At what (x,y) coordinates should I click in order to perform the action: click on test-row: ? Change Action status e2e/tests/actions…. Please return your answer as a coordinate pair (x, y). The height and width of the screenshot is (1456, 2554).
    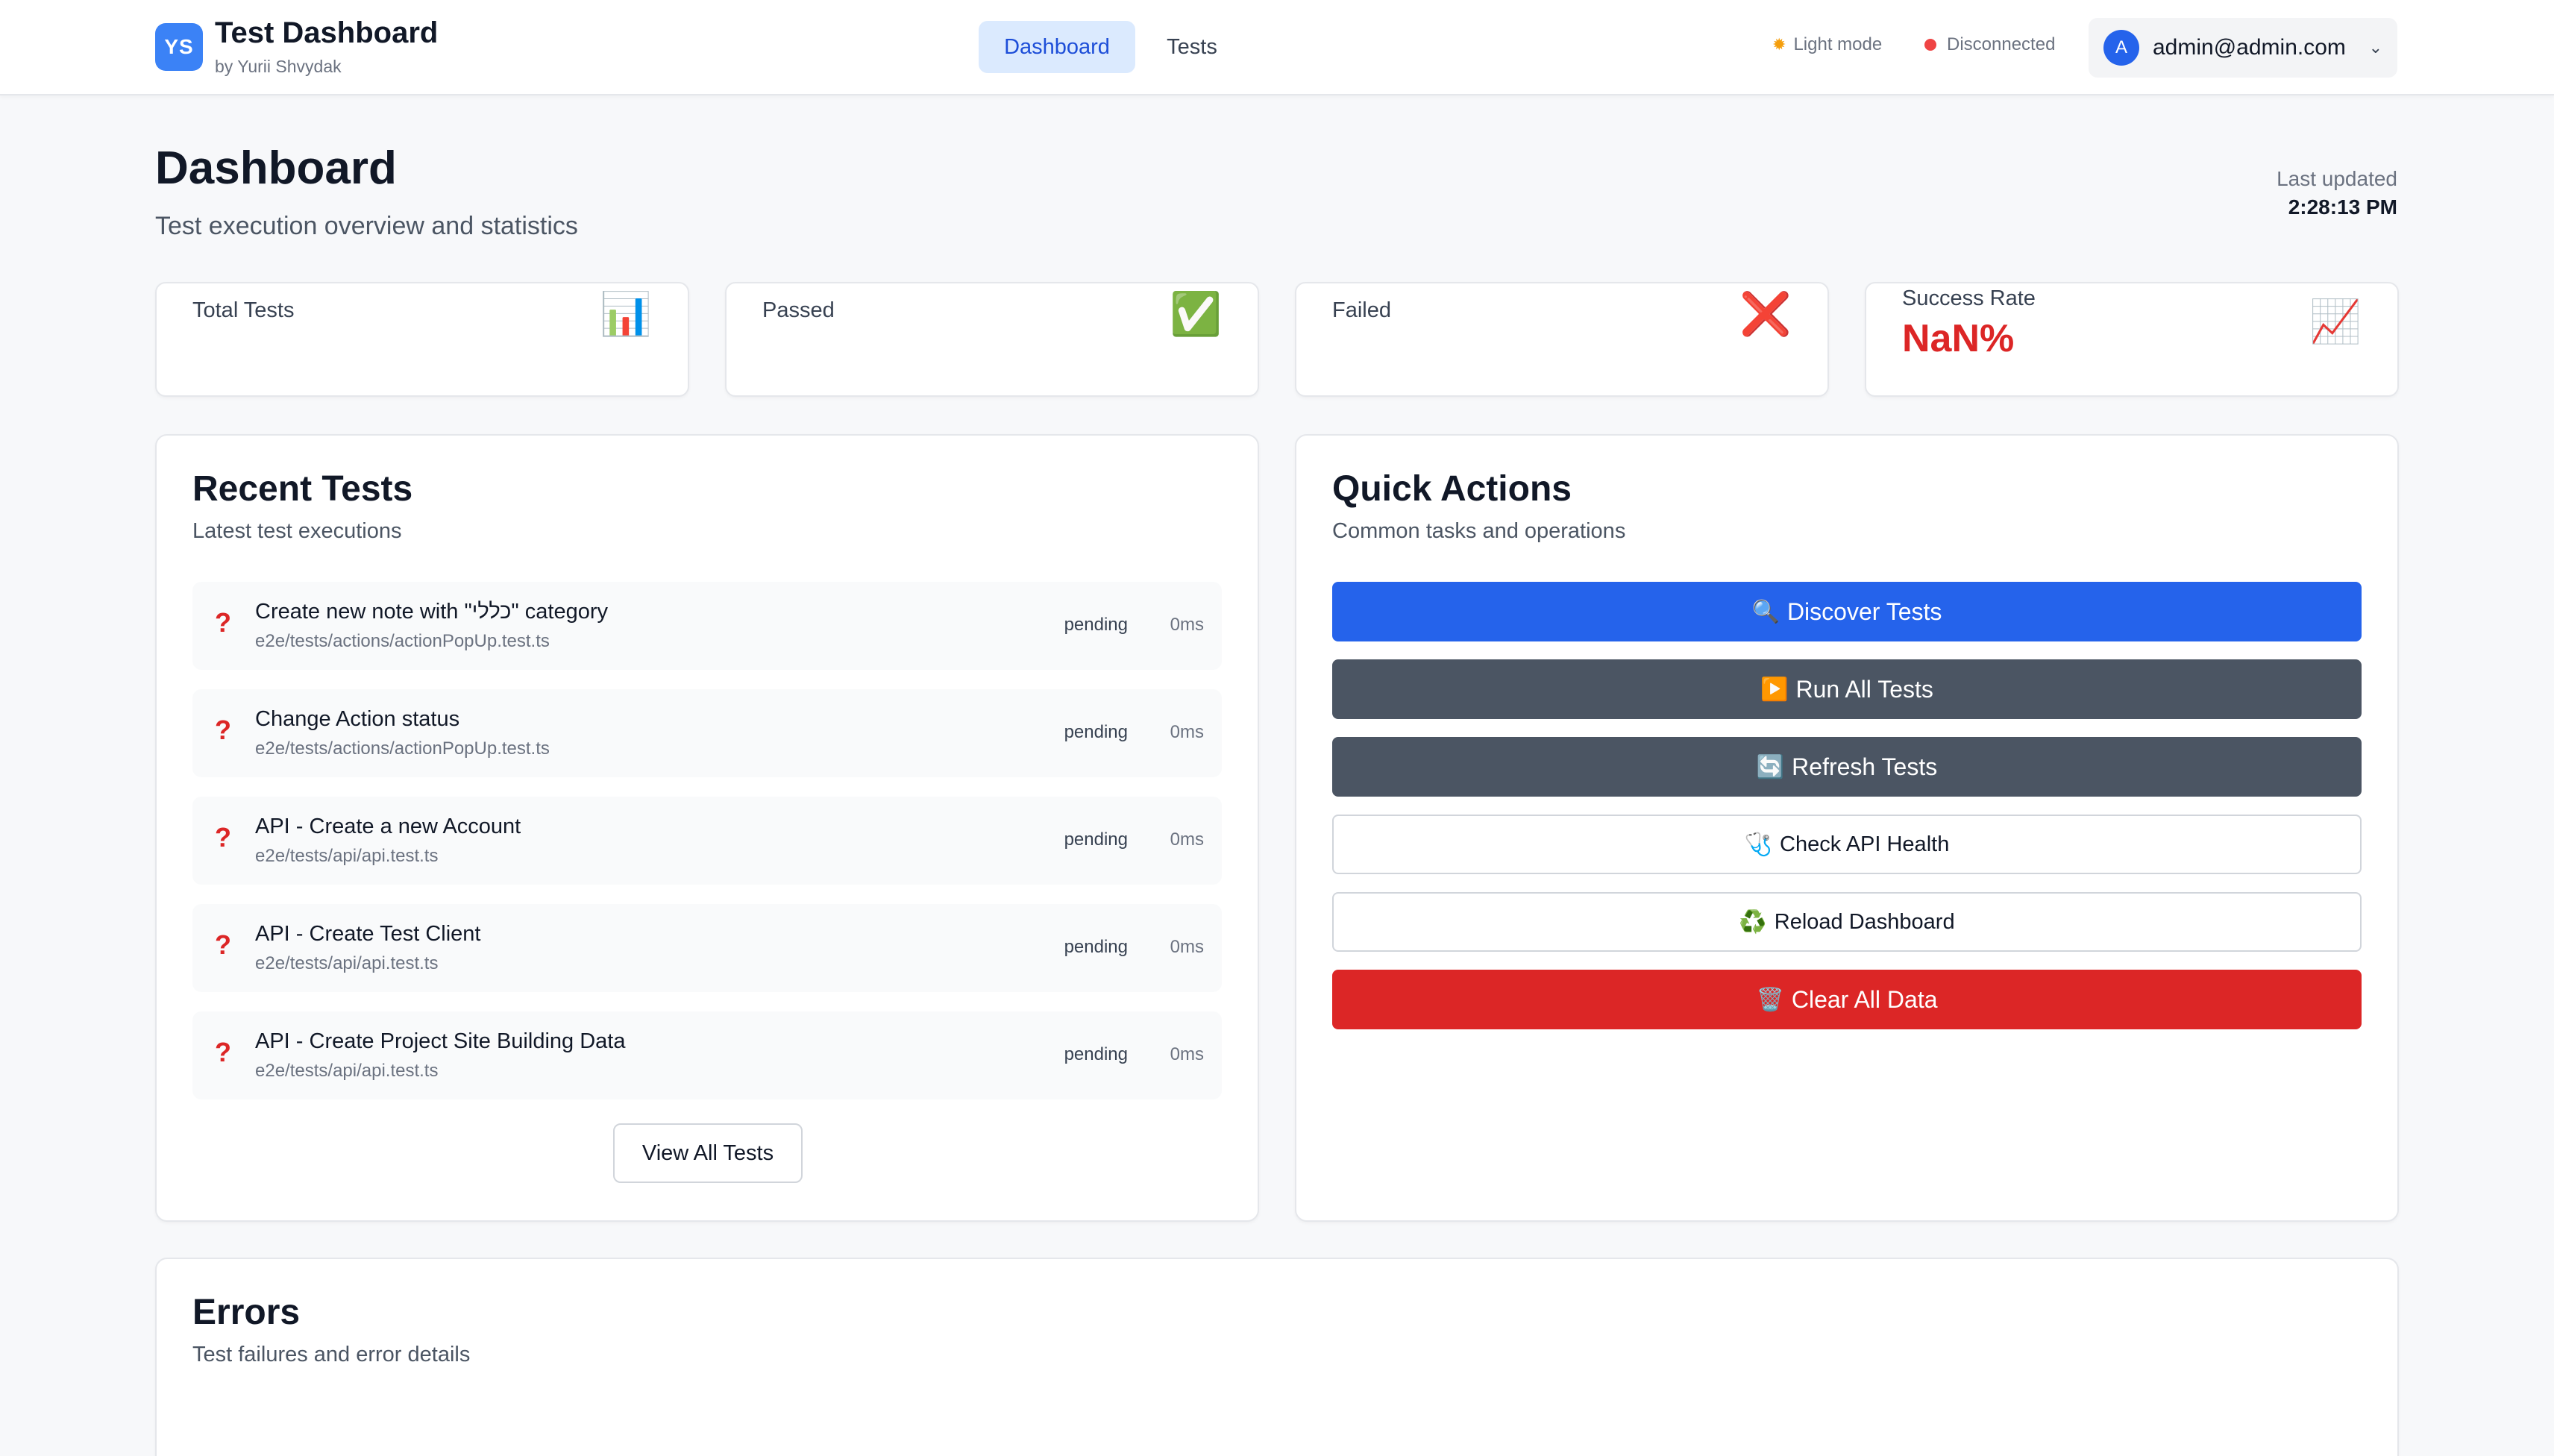
    Looking at the image, I should click on (707, 733).